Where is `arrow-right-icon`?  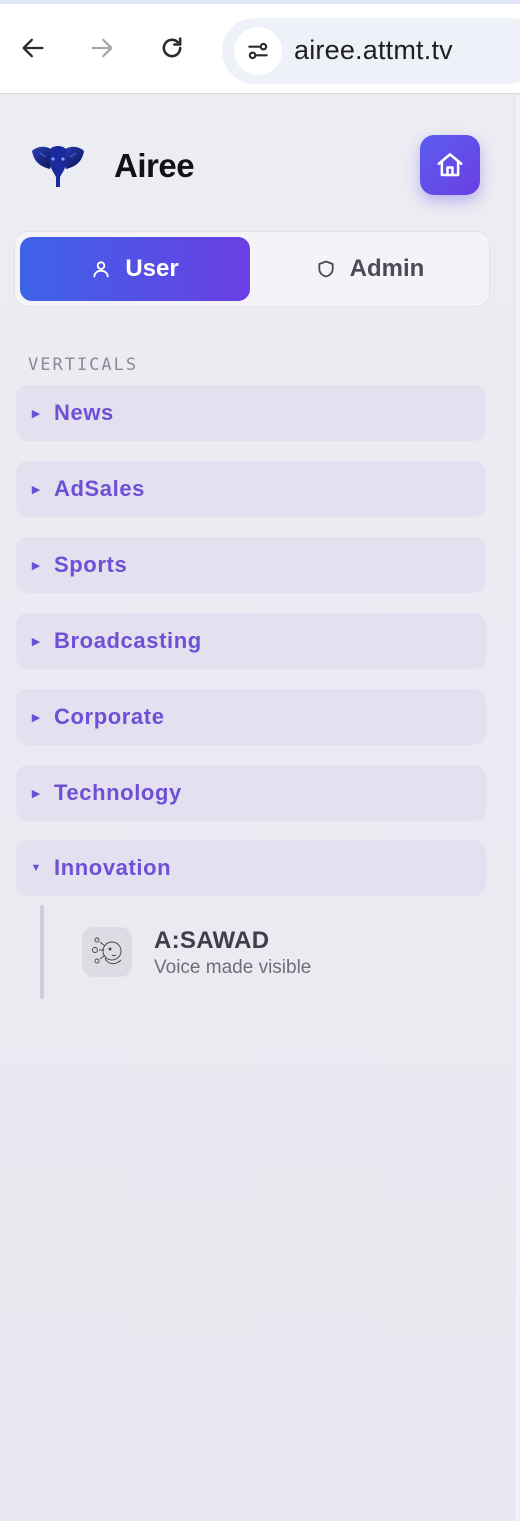
arrow-right-icon is located at coordinates (102, 48).